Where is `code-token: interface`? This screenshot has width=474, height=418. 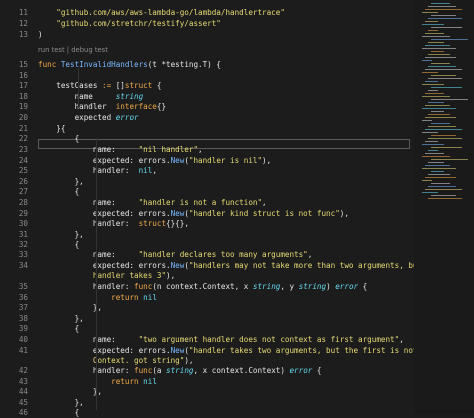 code-token: interface is located at coordinates (136, 106).